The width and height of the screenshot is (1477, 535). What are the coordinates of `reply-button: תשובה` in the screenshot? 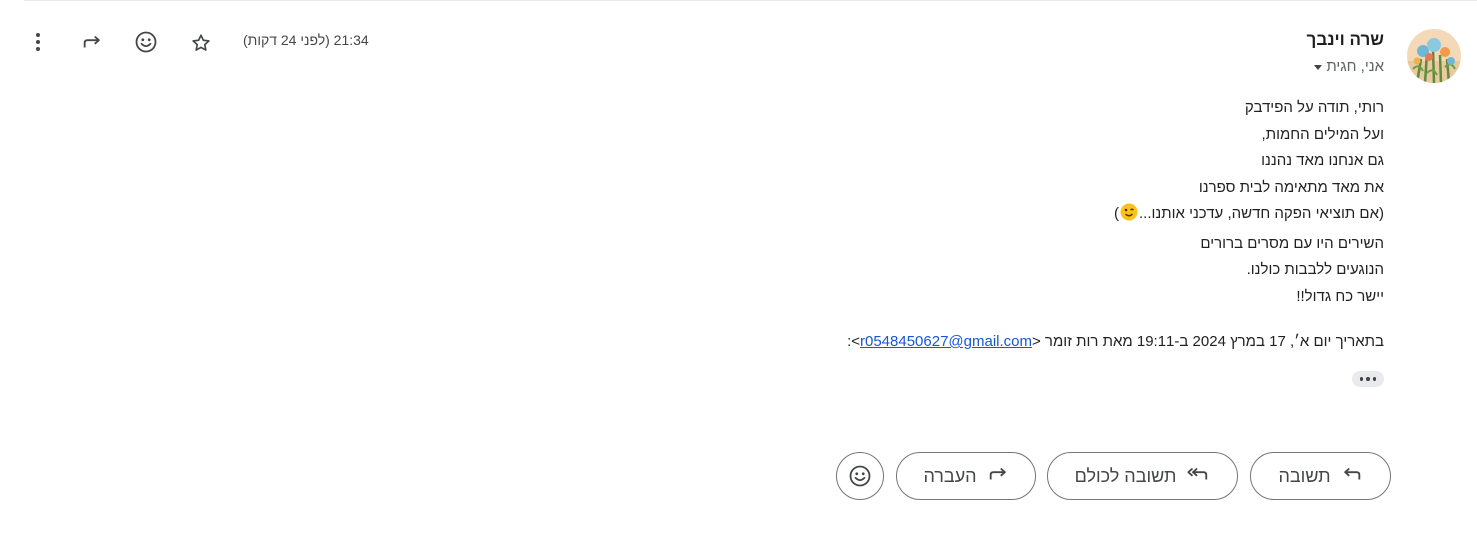 It's located at (1320, 476).